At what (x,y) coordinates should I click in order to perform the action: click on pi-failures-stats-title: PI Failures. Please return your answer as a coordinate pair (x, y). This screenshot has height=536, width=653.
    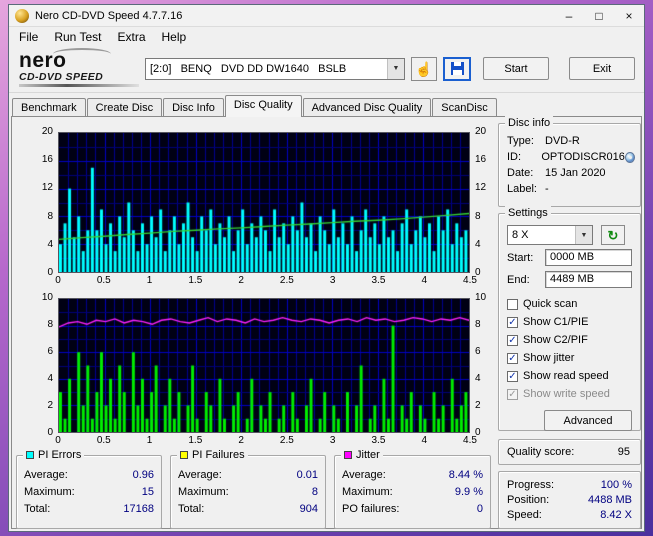
    Looking at the image, I should click on (218, 455).